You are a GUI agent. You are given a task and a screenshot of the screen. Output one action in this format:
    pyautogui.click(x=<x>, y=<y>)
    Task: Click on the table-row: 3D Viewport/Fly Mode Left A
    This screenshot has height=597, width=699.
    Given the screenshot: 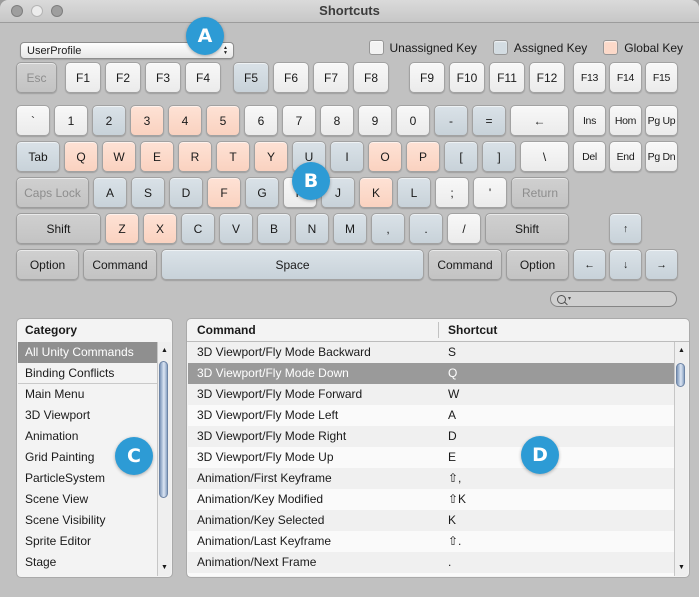 What is the action you would take?
    pyautogui.click(x=431, y=415)
    